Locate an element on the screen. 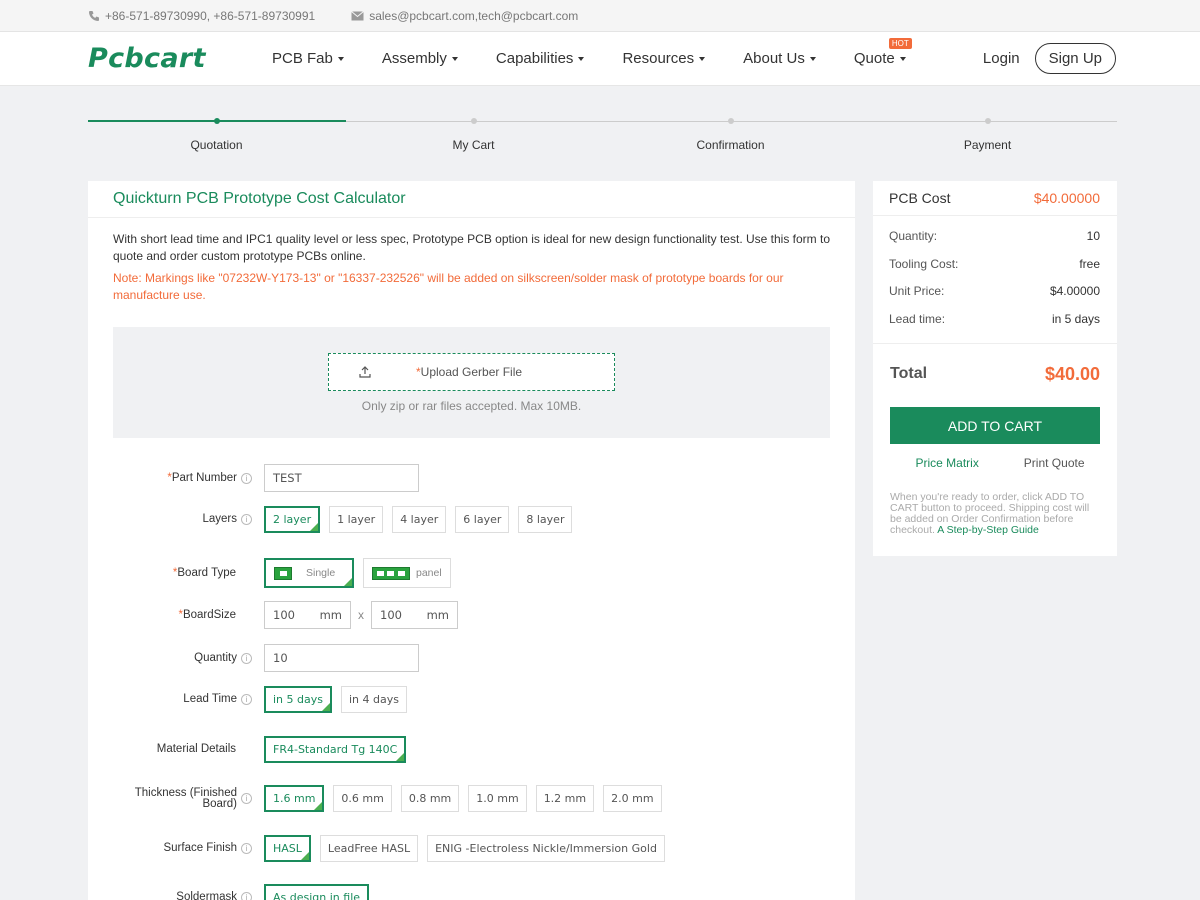 The image size is (1200, 900). summary-title: PCB Cost is located at coordinates (920, 198).